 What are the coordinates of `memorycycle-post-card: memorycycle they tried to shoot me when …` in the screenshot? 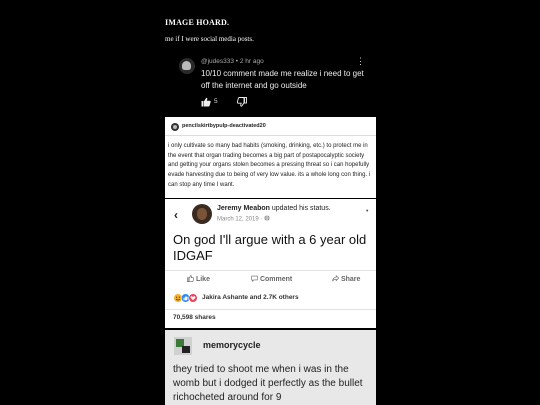 It's located at (270, 367).